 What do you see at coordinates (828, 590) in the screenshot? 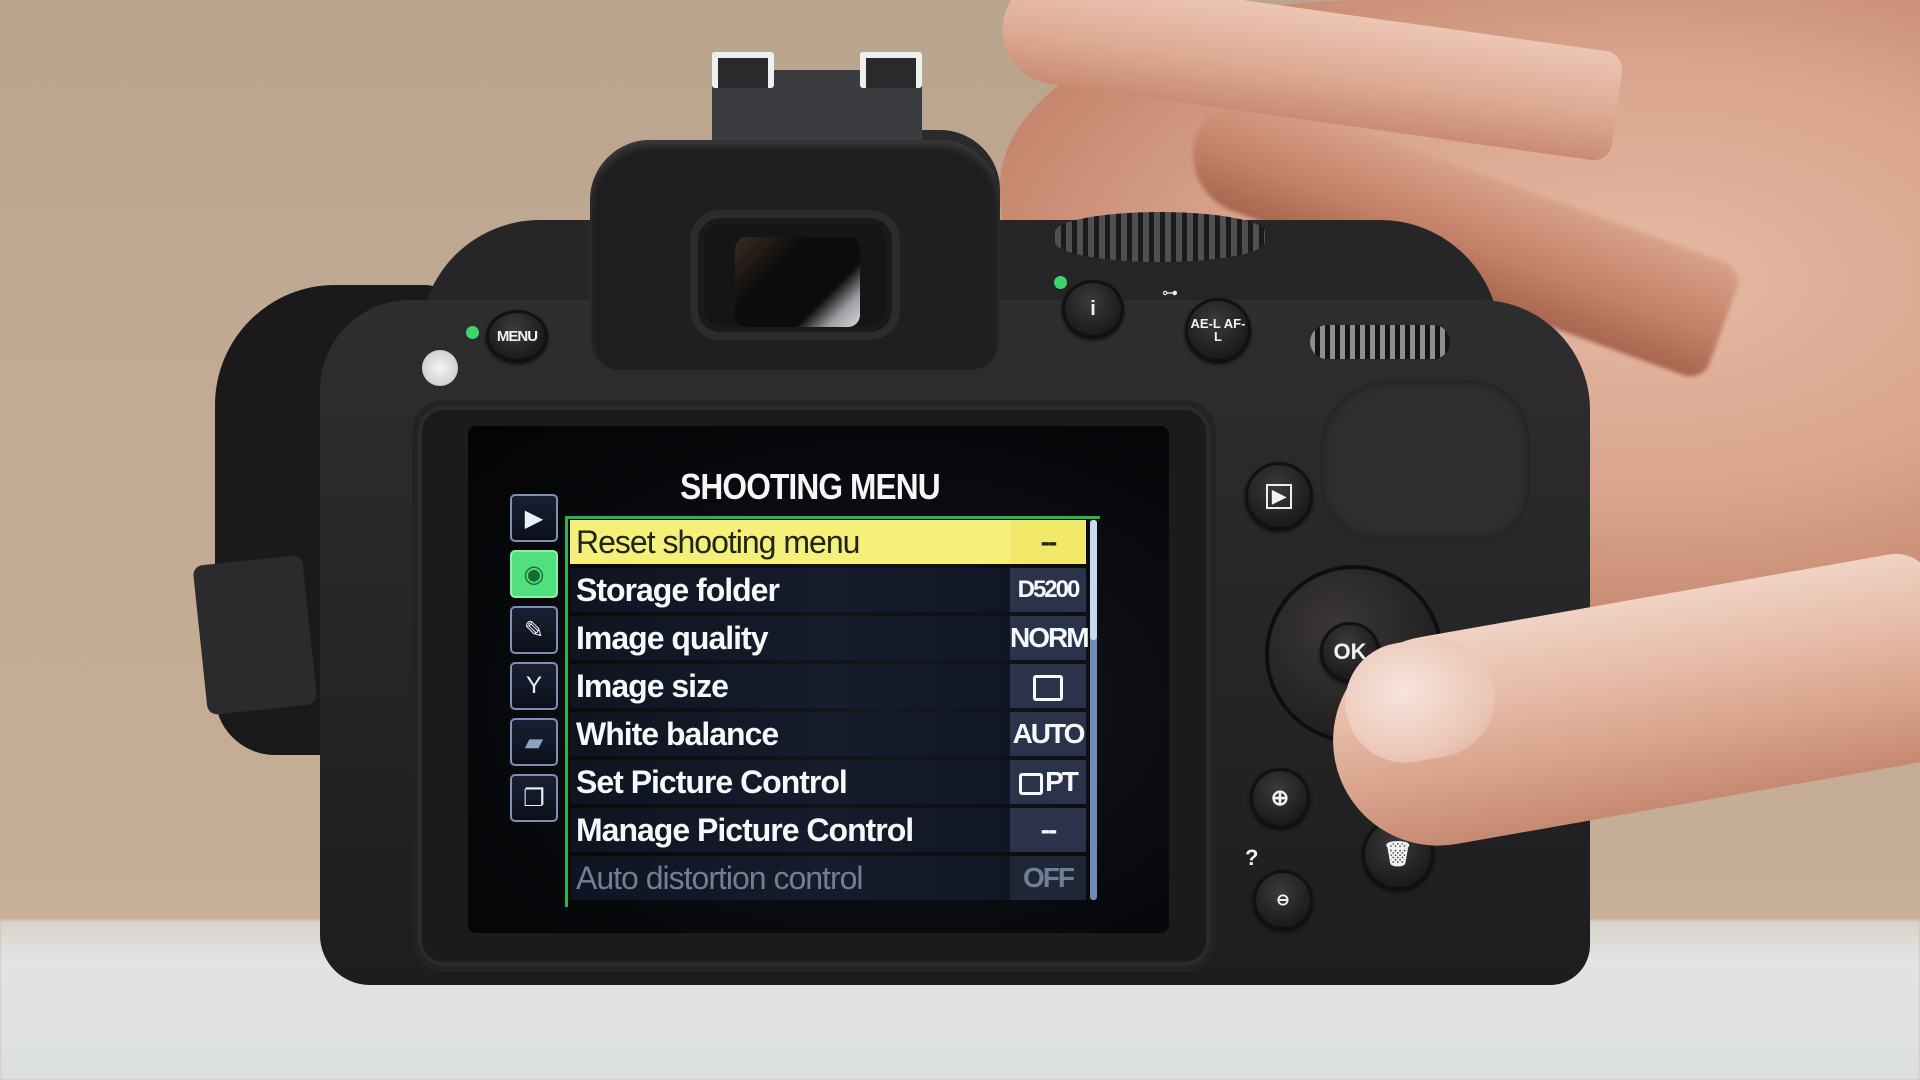
I see `menu-item-storage-folder: Storage folder D5200` at bounding box center [828, 590].